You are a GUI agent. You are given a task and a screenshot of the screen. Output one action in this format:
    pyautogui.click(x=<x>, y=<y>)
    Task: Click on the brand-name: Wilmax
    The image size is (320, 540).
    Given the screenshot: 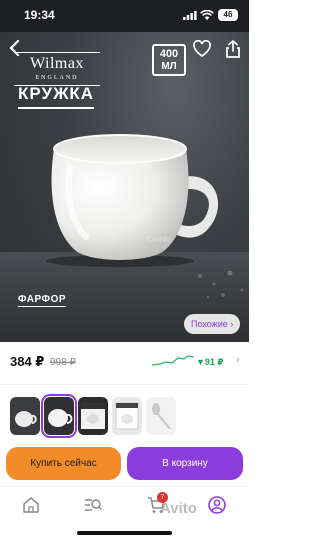 What is the action you would take?
    pyautogui.click(x=57, y=63)
    